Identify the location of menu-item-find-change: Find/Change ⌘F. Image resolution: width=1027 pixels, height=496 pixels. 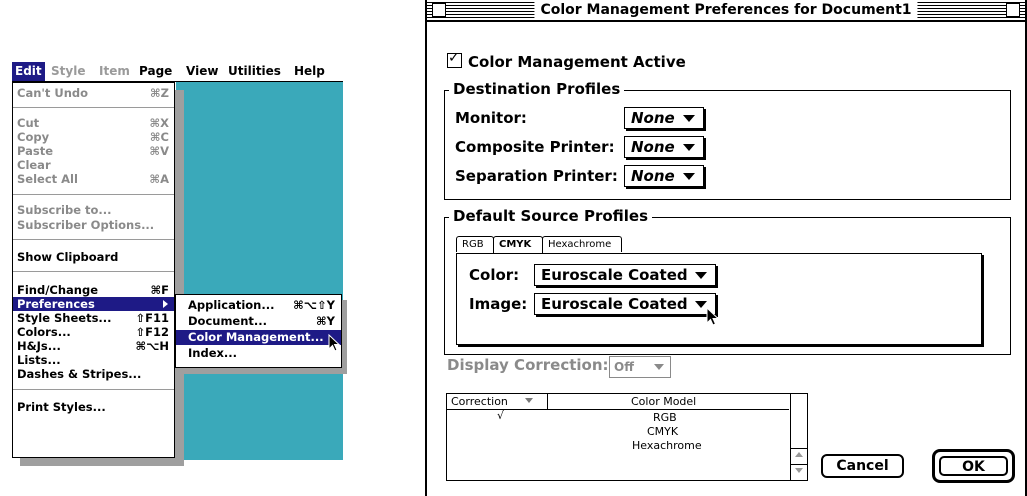
(93, 290).